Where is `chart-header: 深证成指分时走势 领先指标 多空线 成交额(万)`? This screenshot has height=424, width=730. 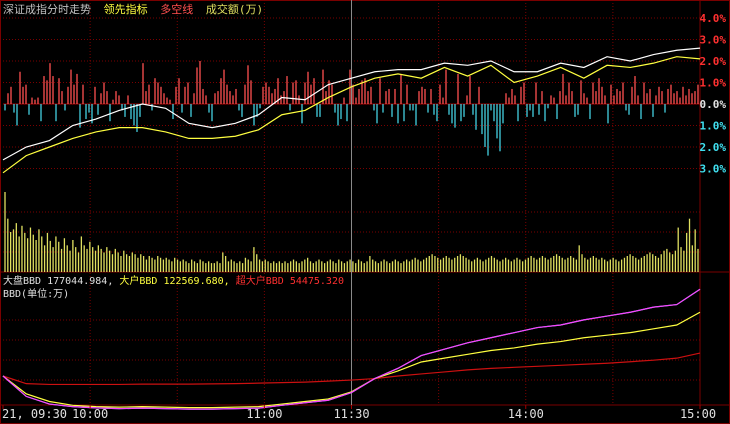 chart-header: 深证成指分时走势 领先指标 多空线 成交额(万) is located at coordinates (136, 10).